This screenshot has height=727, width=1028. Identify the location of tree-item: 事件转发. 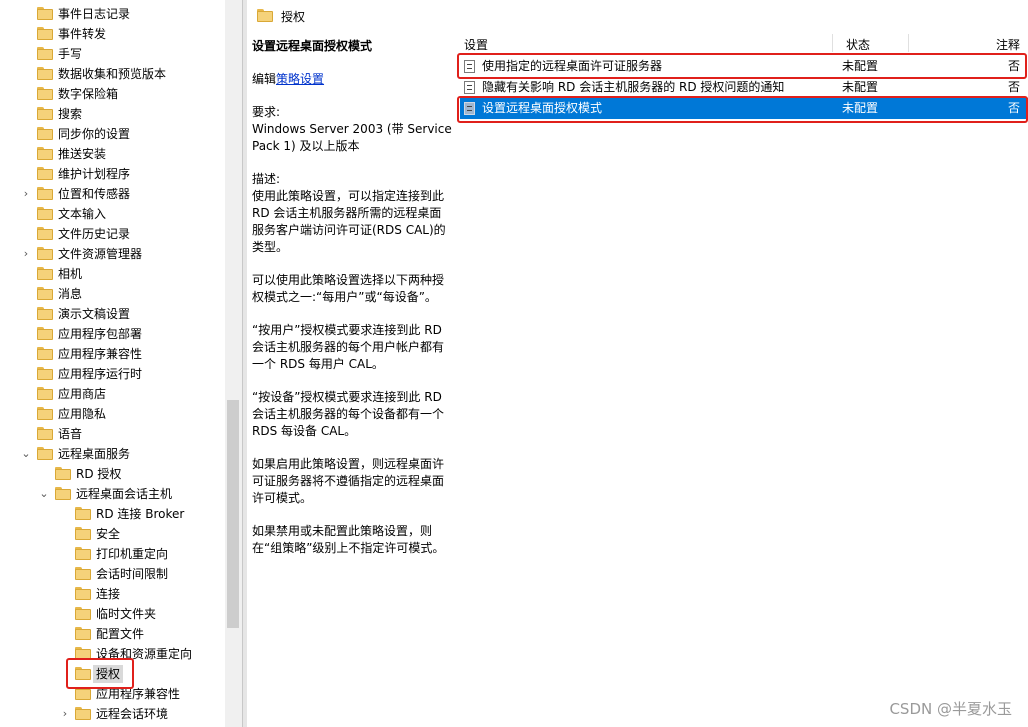
(112, 34).